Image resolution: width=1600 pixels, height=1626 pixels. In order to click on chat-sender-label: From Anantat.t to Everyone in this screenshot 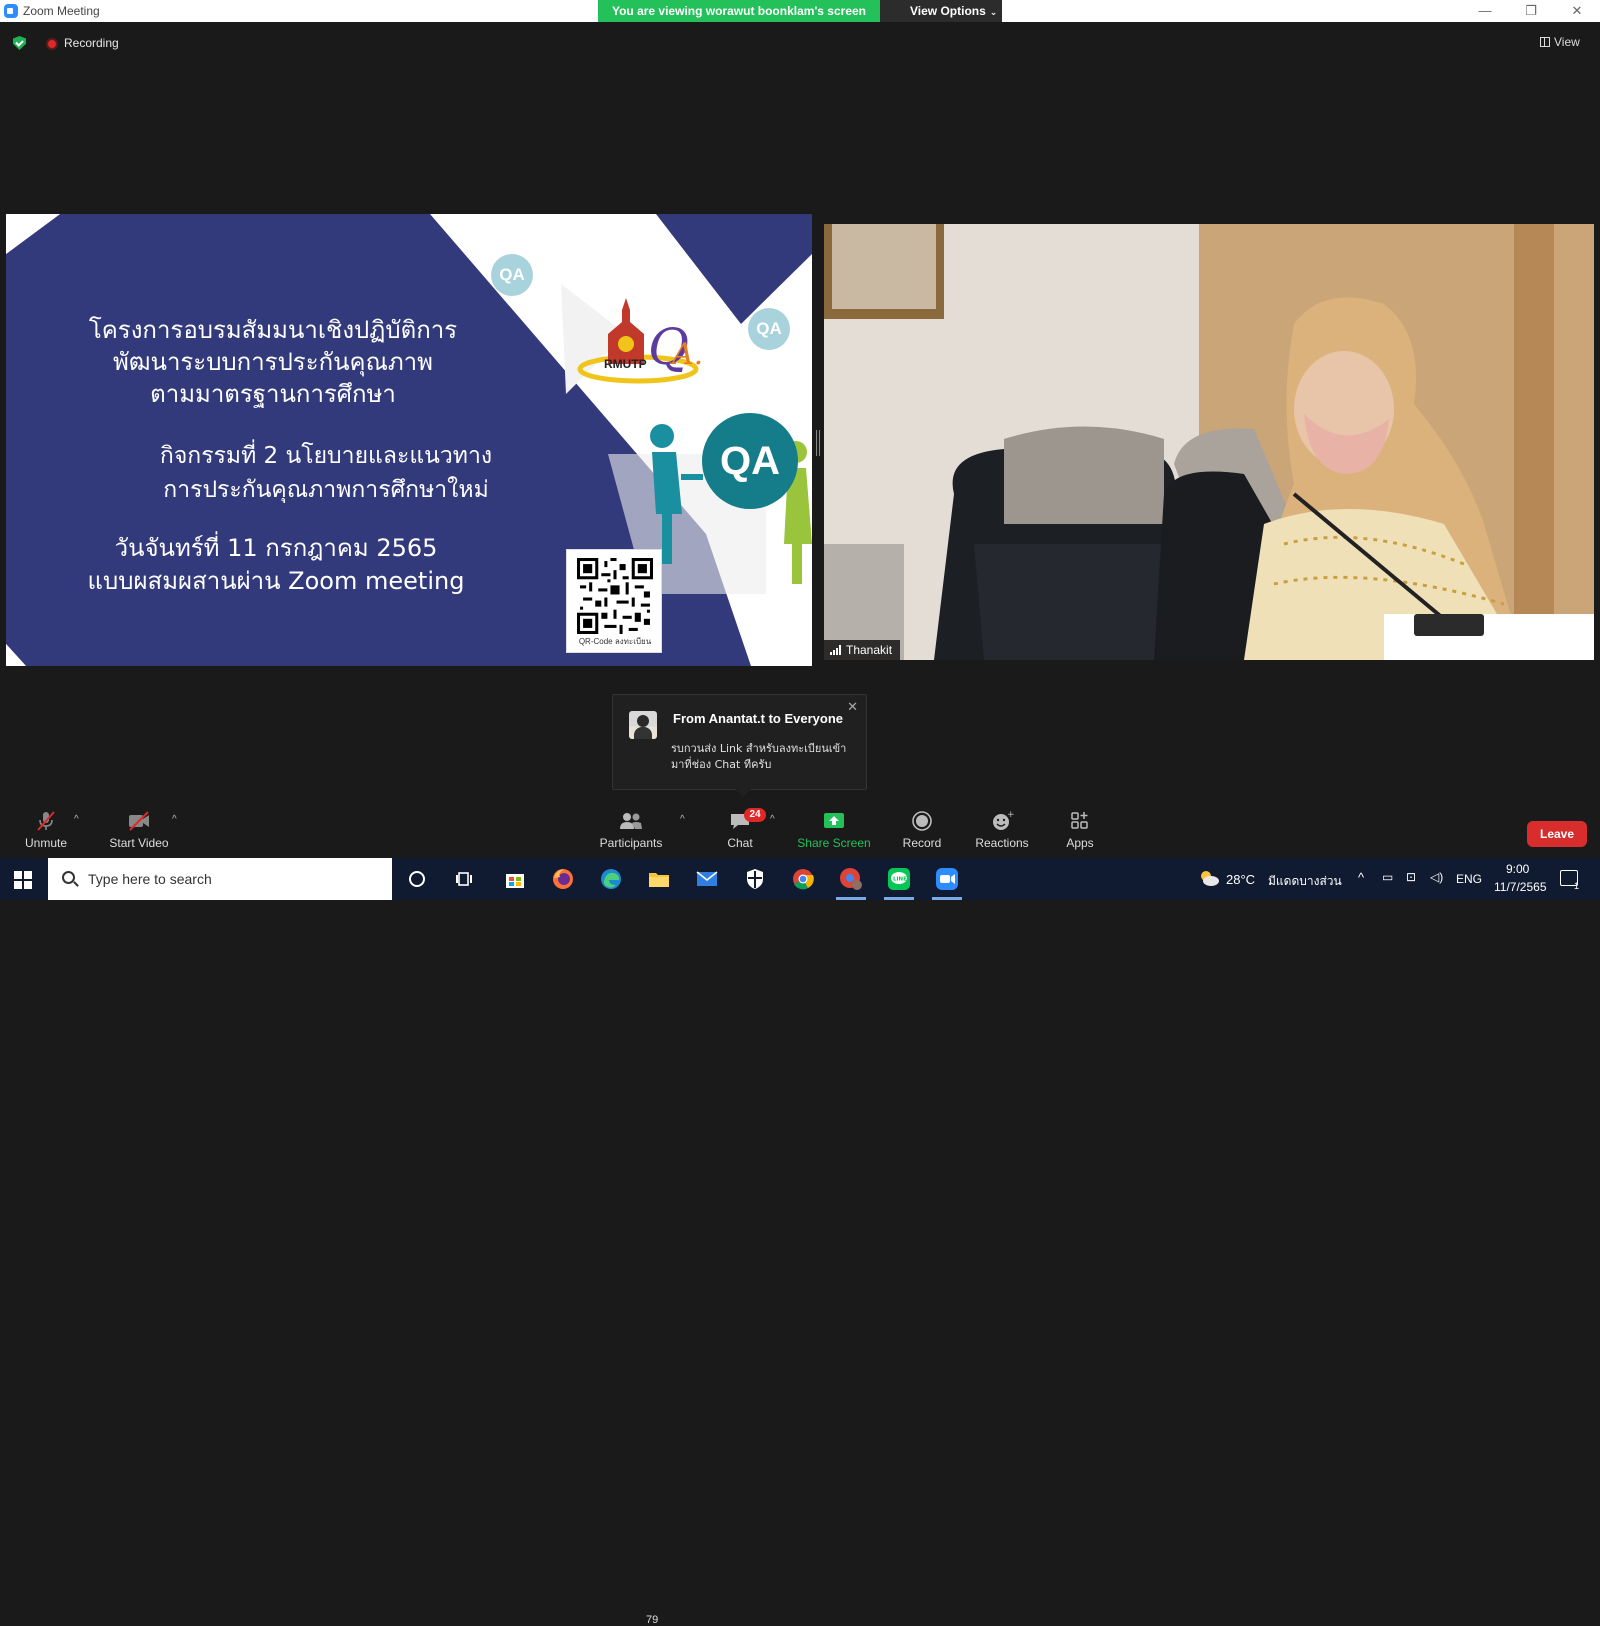, I will do `click(758, 718)`.